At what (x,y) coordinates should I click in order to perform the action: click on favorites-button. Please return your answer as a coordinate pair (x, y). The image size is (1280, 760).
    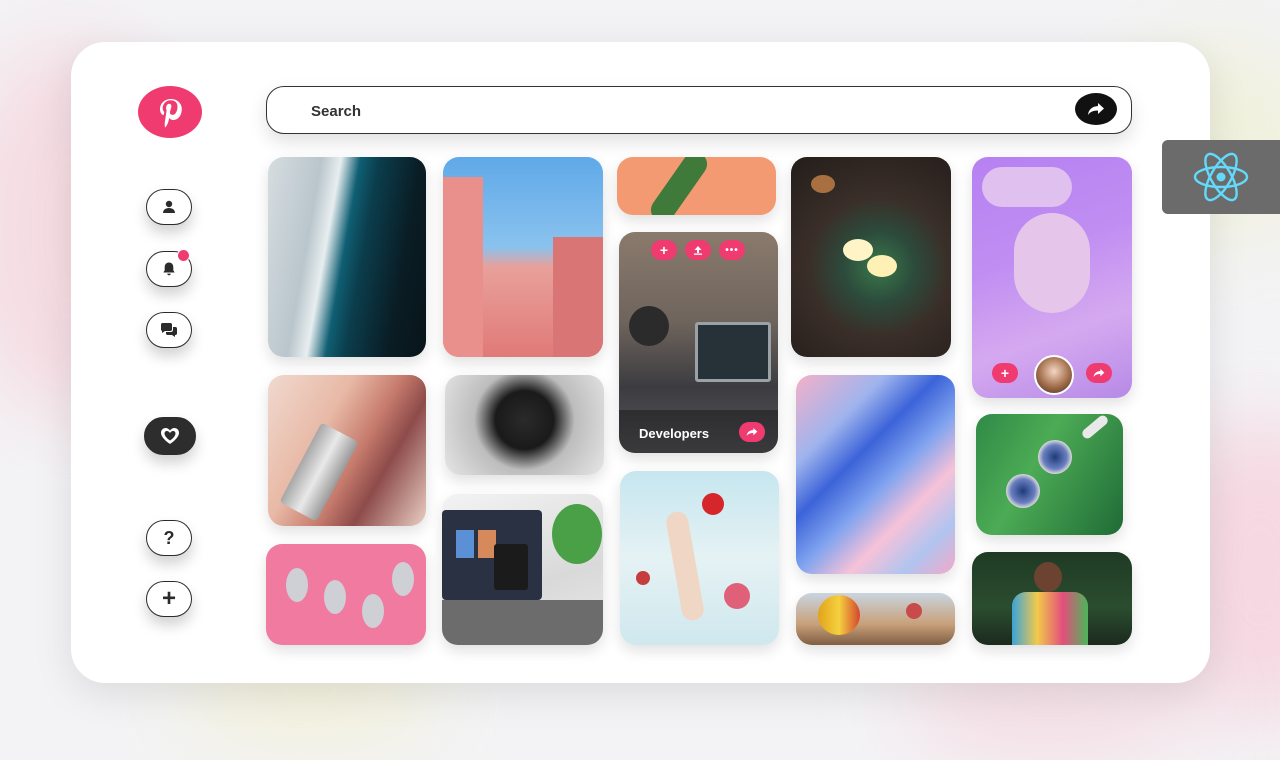
    Looking at the image, I should click on (170, 436).